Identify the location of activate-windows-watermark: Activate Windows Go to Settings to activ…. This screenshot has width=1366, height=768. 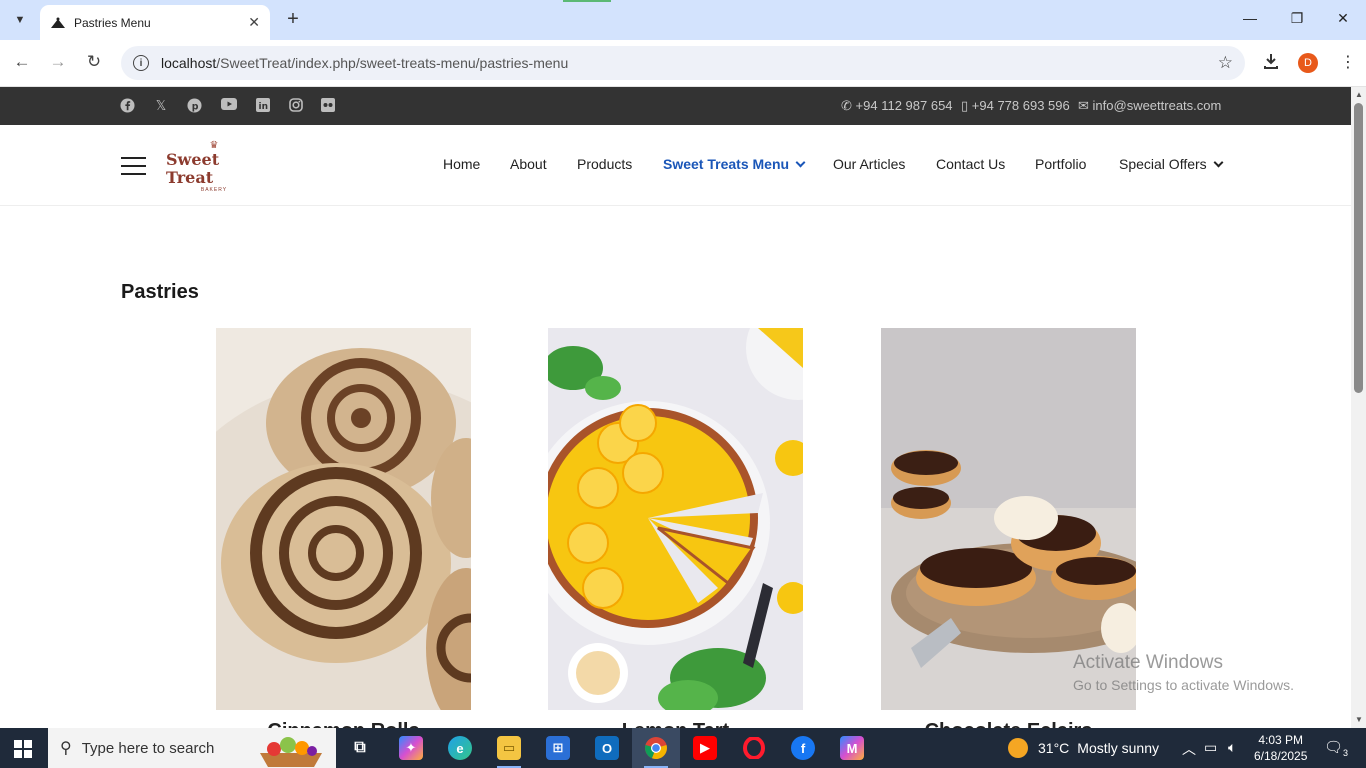
(1183, 672).